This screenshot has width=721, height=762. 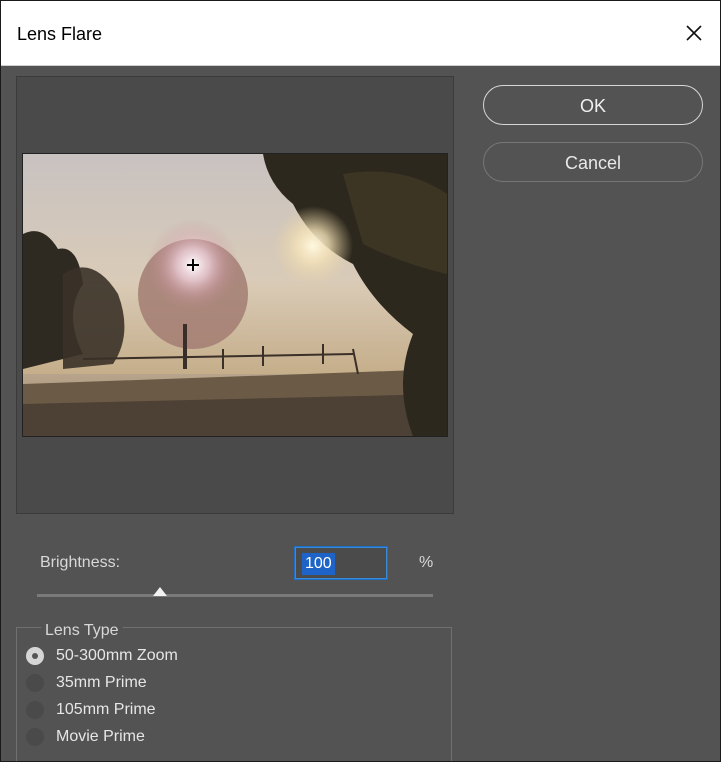 What do you see at coordinates (593, 105) in the screenshot?
I see `ok-button: OK` at bounding box center [593, 105].